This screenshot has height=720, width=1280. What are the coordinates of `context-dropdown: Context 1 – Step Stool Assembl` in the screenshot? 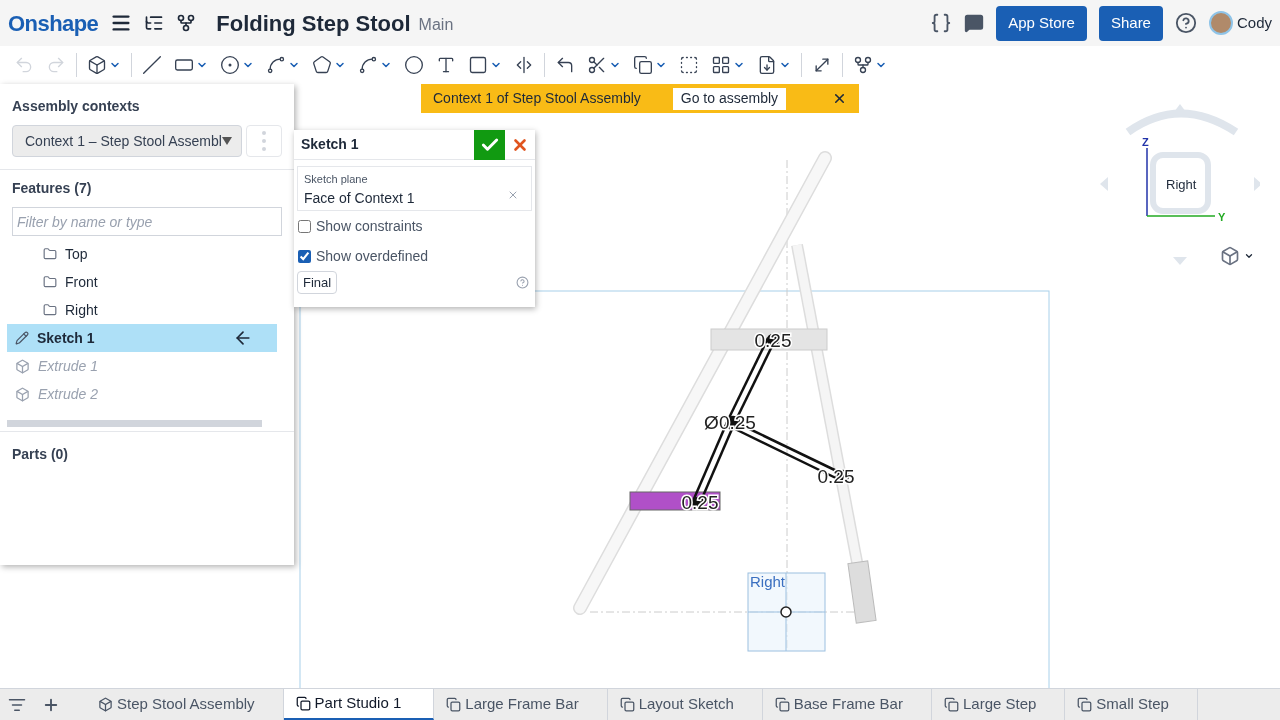 It's located at (127, 141).